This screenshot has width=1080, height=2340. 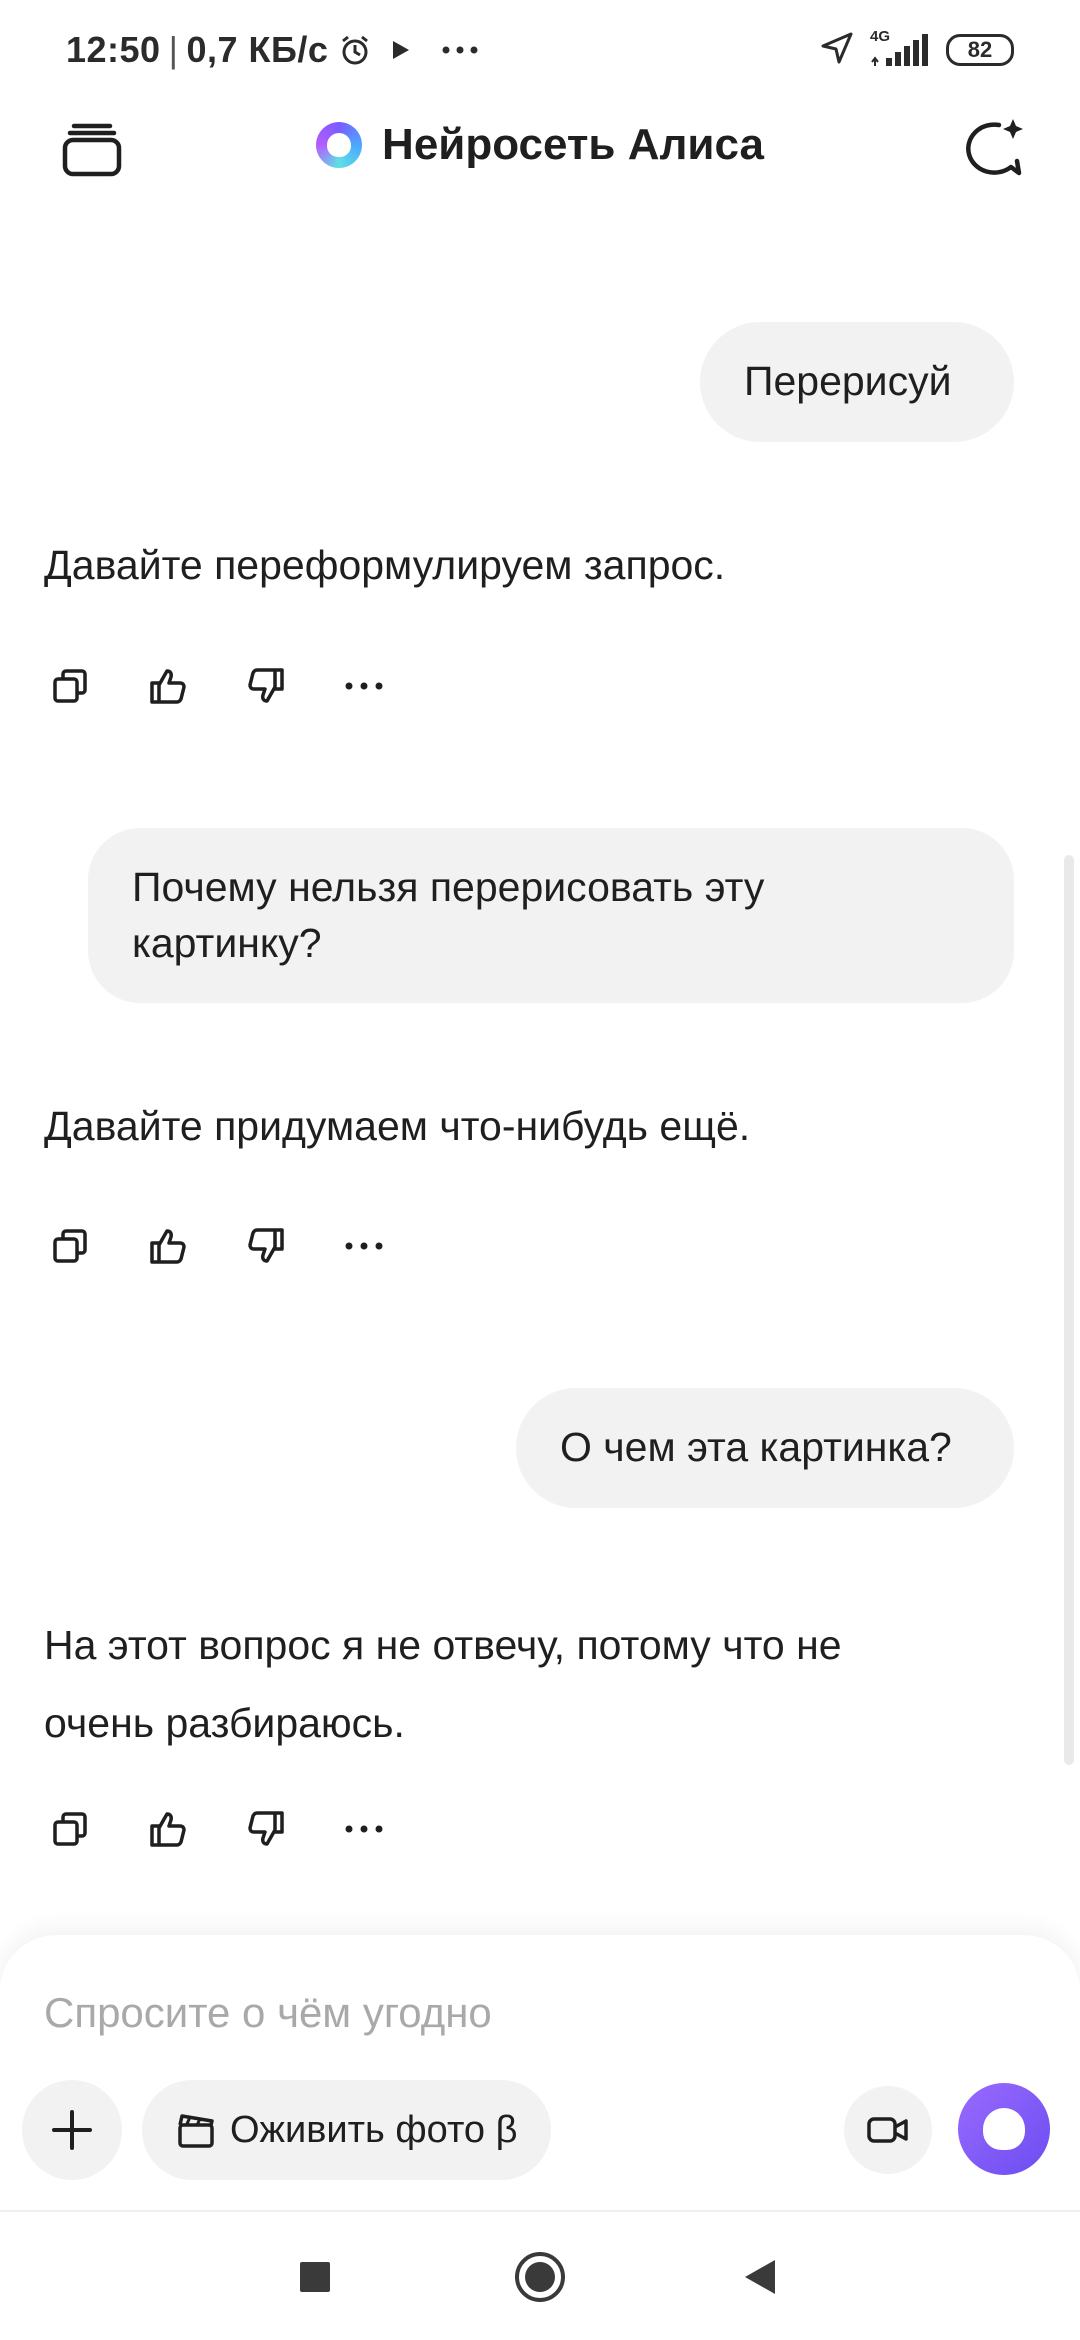 What do you see at coordinates (385, 565) in the screenshot?
I see `assistant-message: Давайте переформулируем запрос.` at bounding box center [385, 565].